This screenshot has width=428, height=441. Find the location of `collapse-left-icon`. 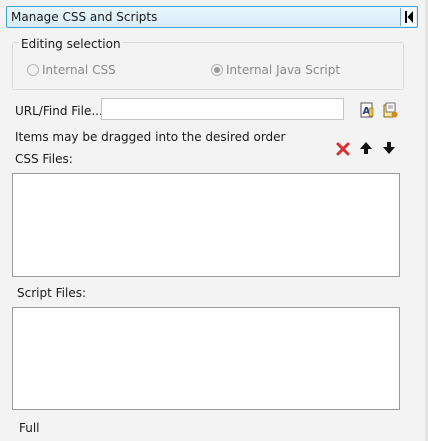

collapse-left-icon is located at coordinates (409, 17).